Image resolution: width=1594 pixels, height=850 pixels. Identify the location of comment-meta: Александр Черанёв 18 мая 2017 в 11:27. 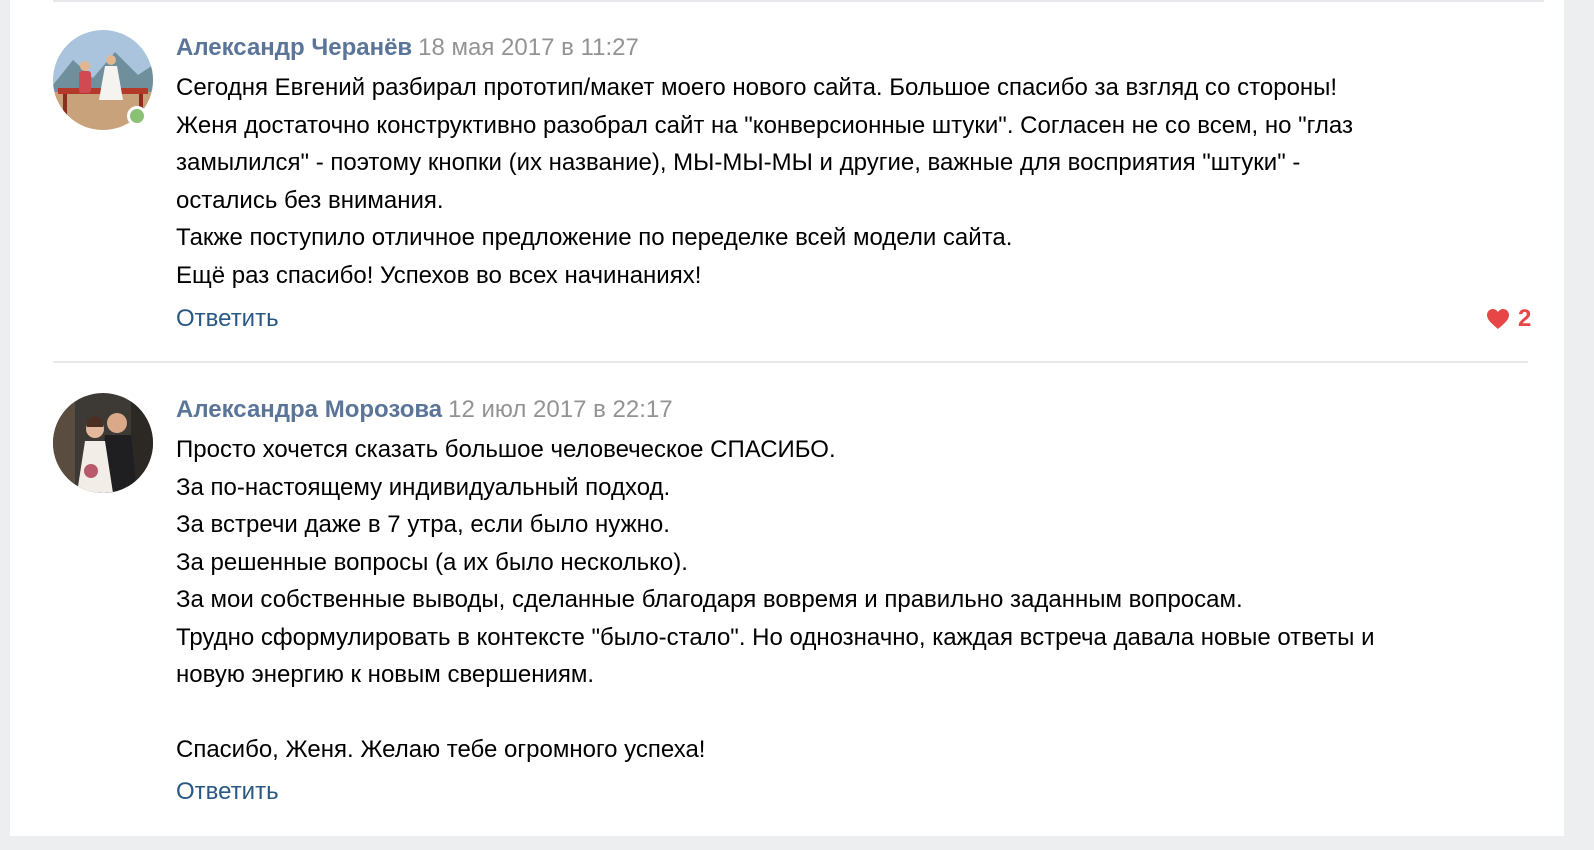
(407, 48).